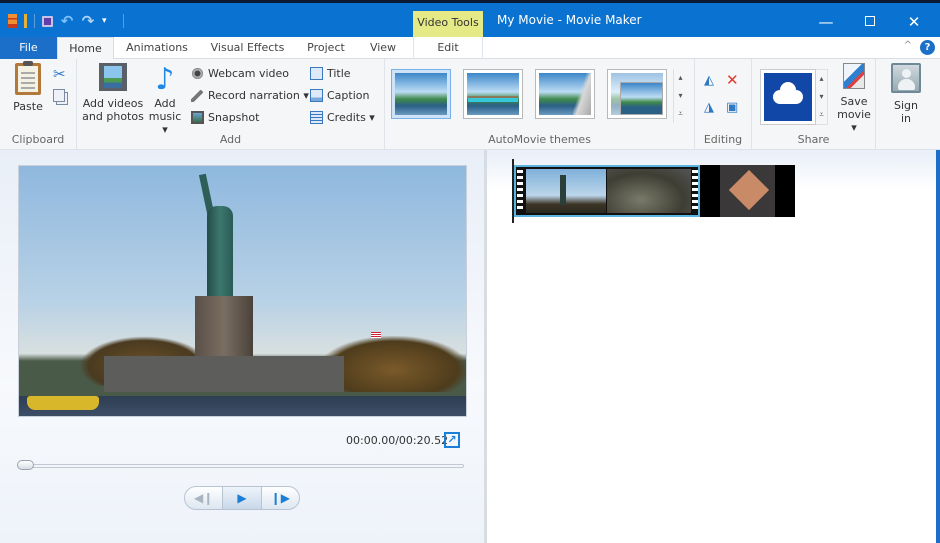 The height and width of the screenshot is (543, 940). I want to click on storyboard-clip-video, so click(607, 191).